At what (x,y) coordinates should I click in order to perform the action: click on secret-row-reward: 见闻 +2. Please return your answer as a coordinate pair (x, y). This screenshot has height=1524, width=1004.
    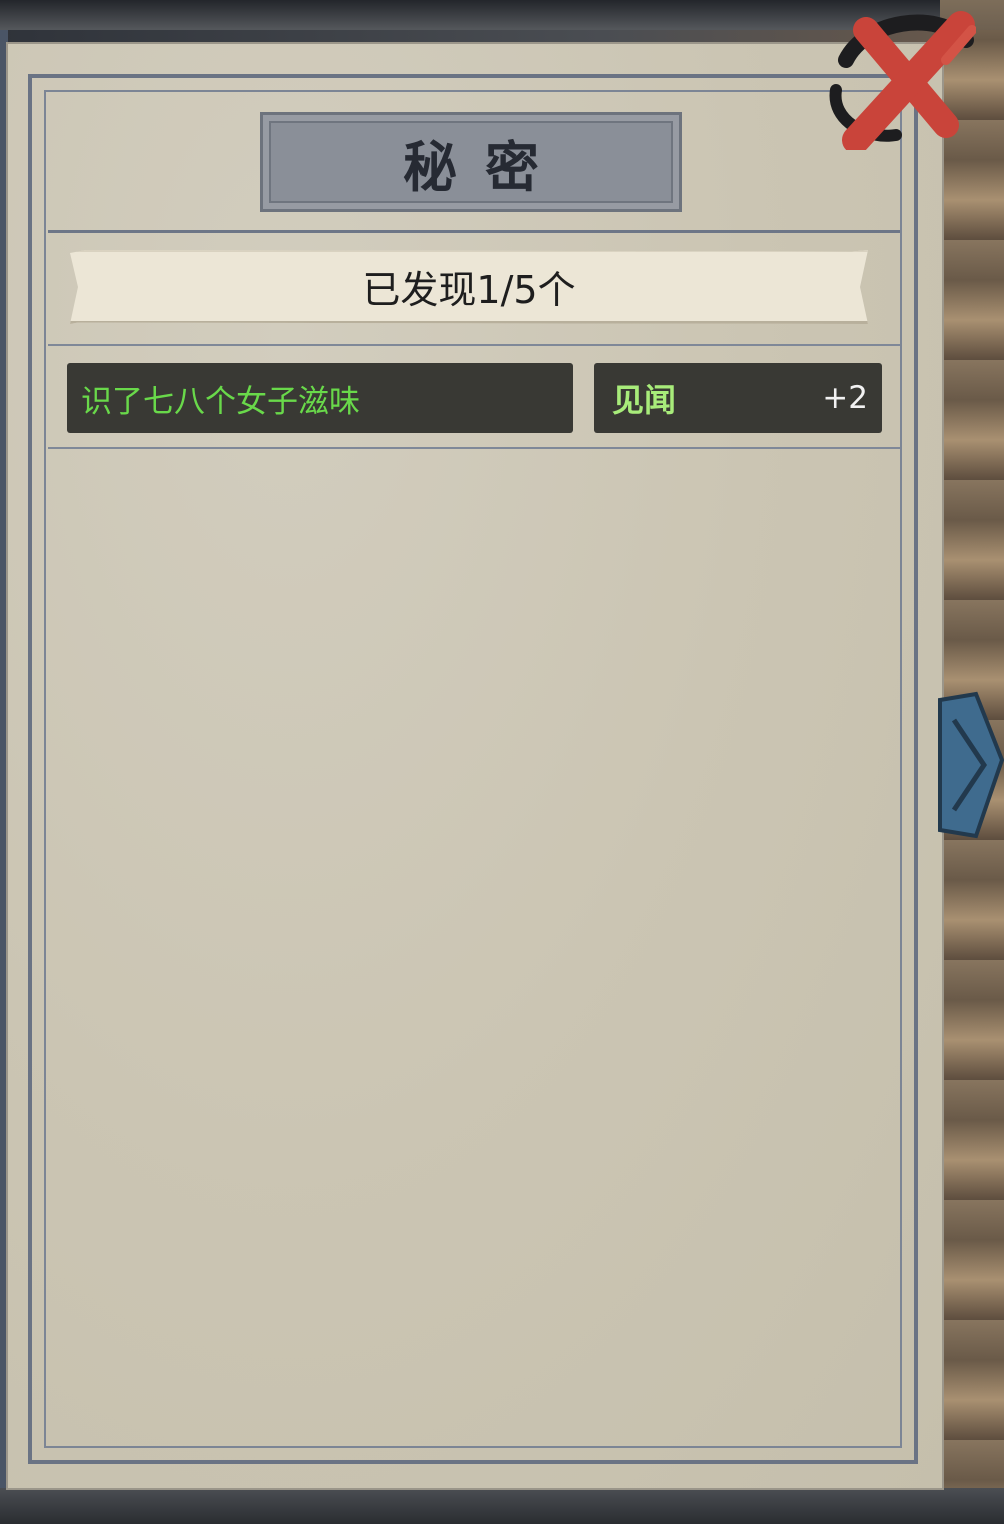
    Looking at the image, I should click on (738, 398).